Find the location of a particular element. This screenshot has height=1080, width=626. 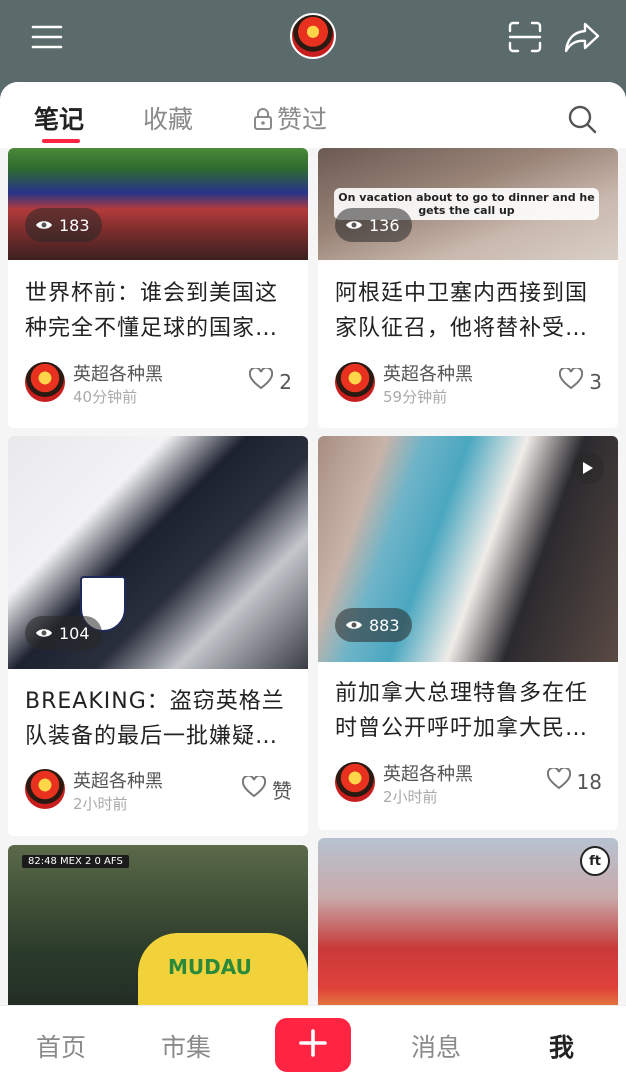

note-image: ft is located at coordinates (468, 921).